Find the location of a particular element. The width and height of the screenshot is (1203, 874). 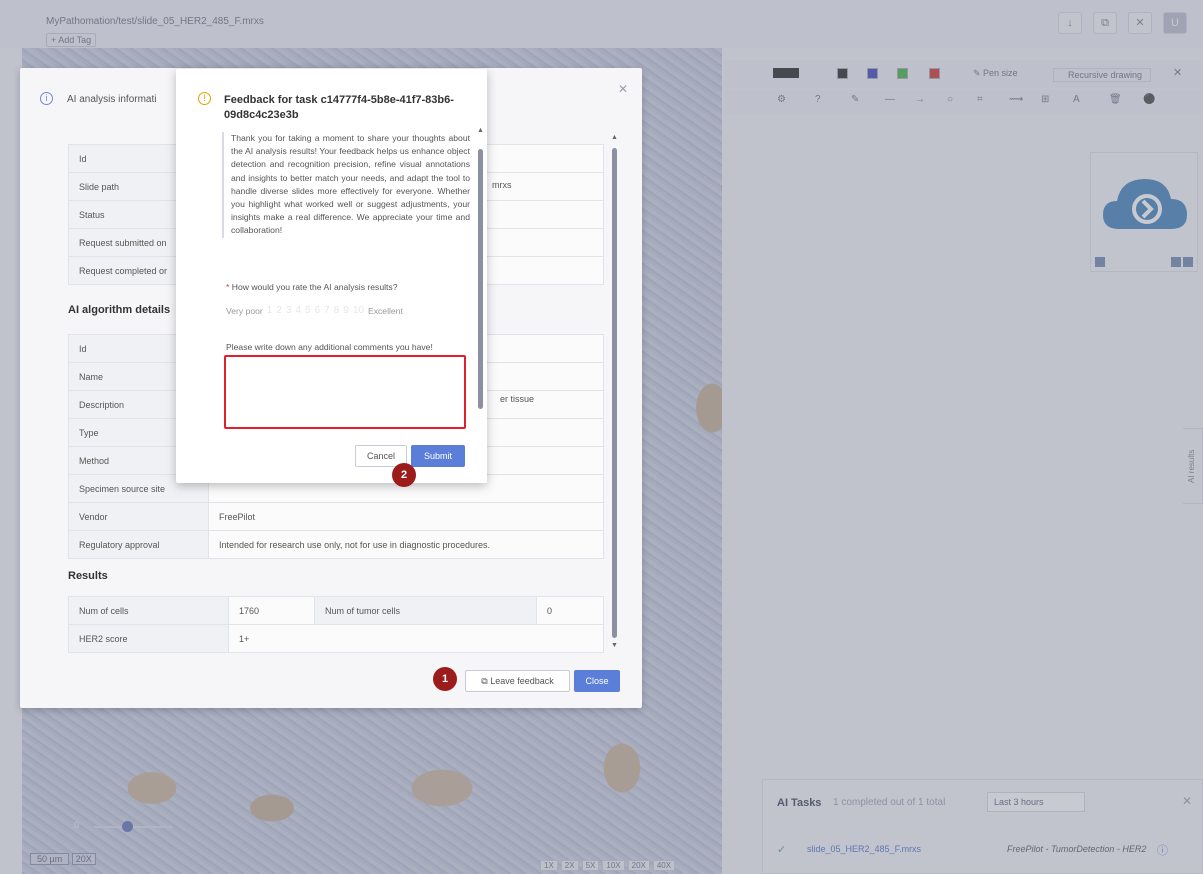

row-value: 1+ is located at coordinates (416, 638).